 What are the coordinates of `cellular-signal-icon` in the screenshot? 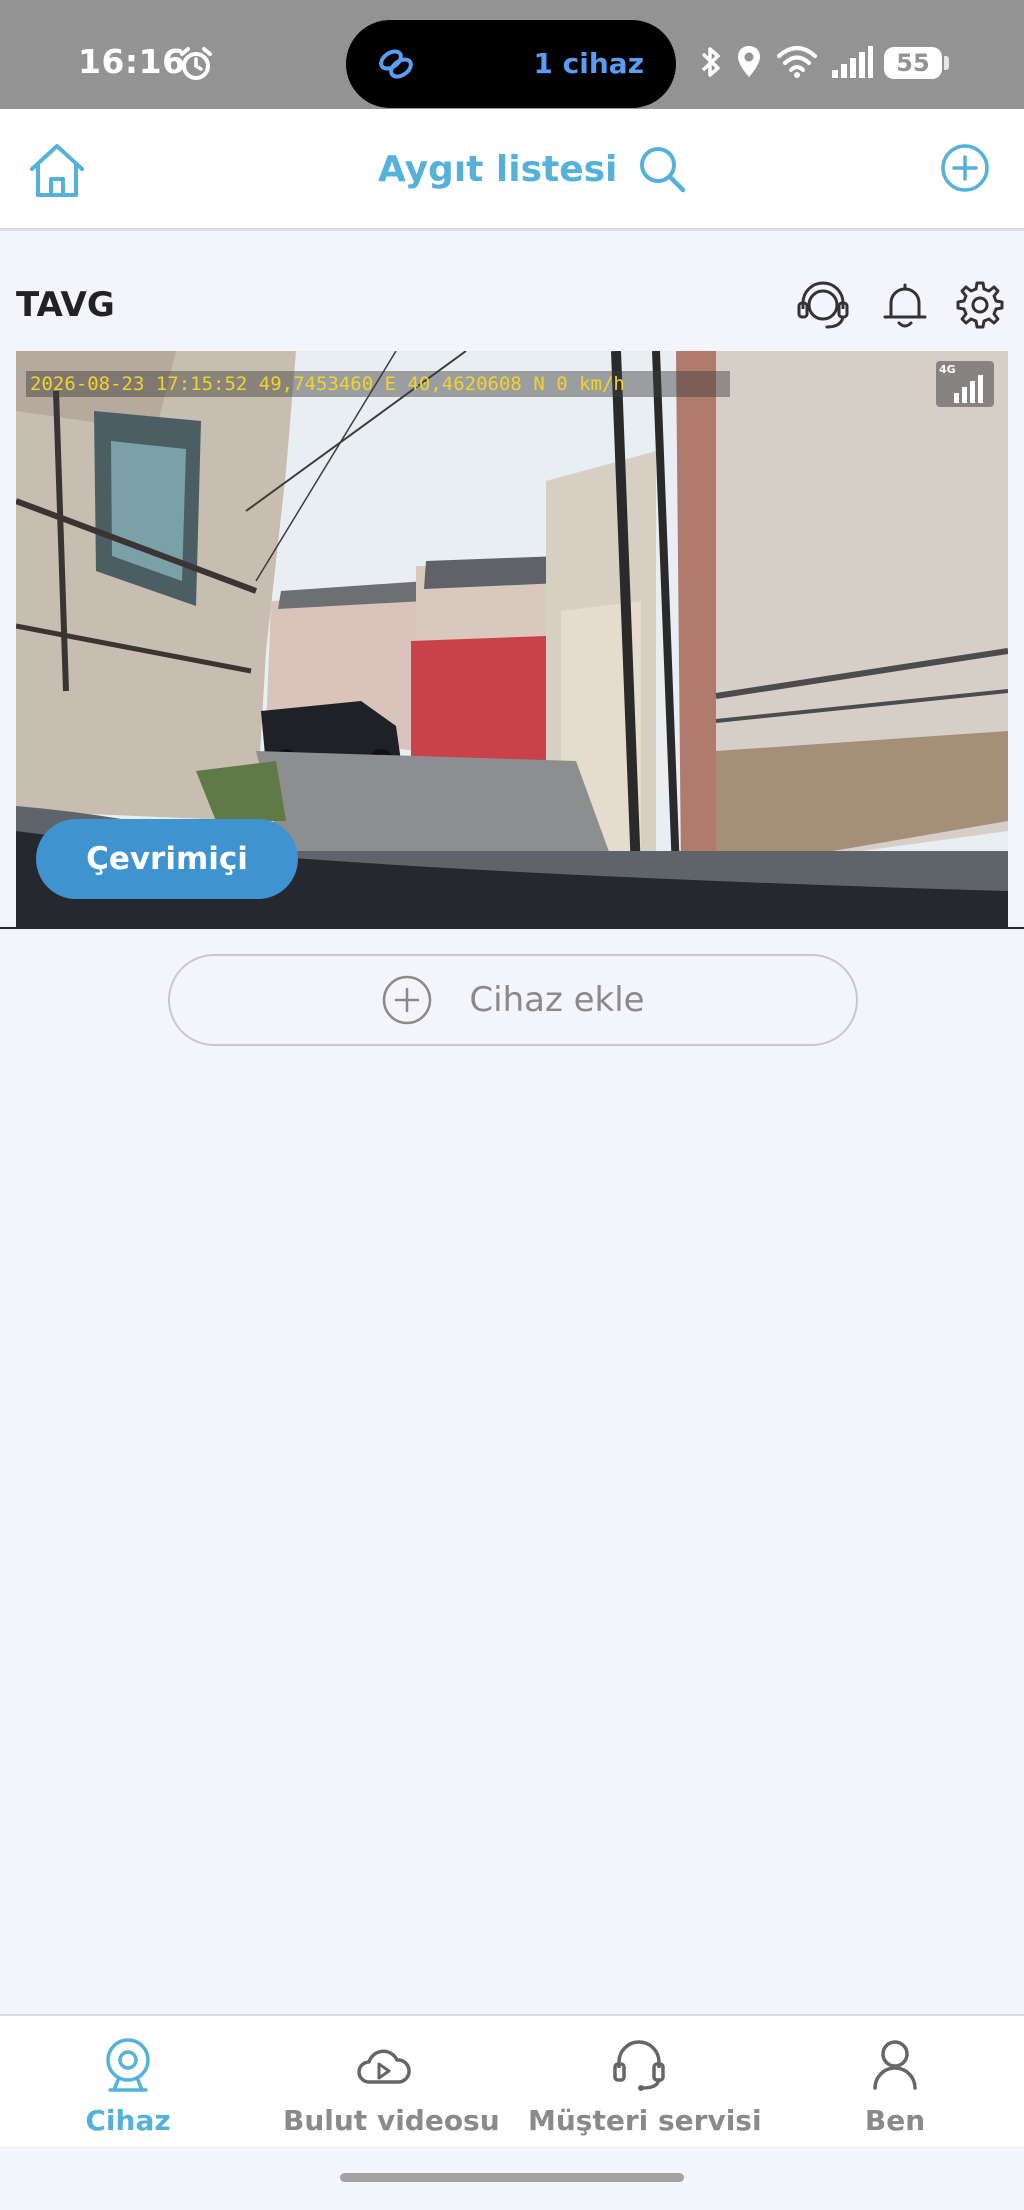 It's located at (852, 62).